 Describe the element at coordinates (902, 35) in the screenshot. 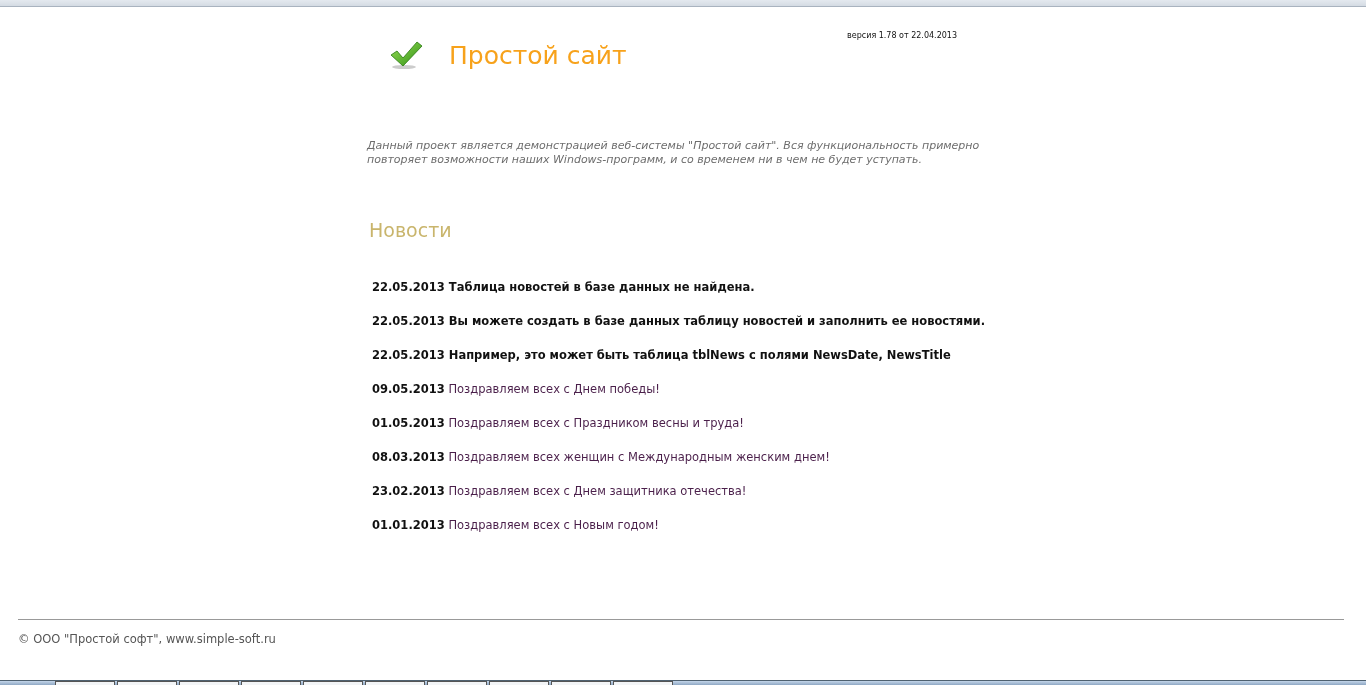

I see `version-text: версия 1.78 от 22.04.2013` at that location.